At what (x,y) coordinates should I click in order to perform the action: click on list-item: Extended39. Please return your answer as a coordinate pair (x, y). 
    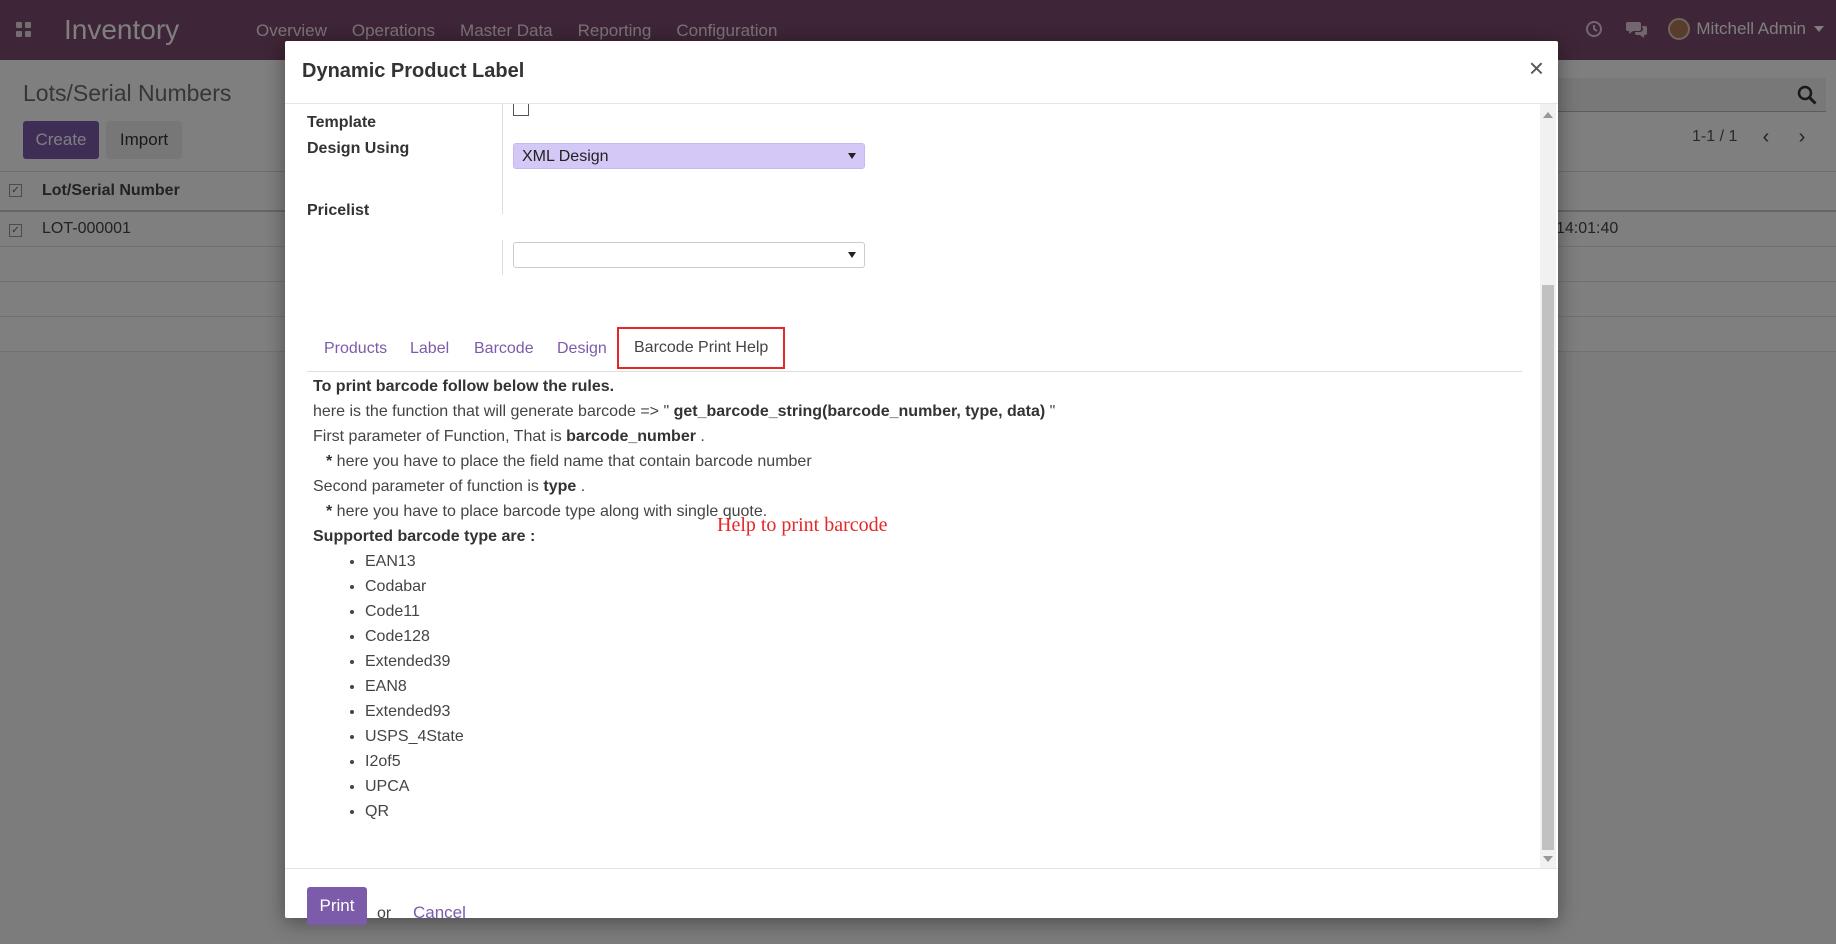
    Looking at the image, I should click on (889, 661).